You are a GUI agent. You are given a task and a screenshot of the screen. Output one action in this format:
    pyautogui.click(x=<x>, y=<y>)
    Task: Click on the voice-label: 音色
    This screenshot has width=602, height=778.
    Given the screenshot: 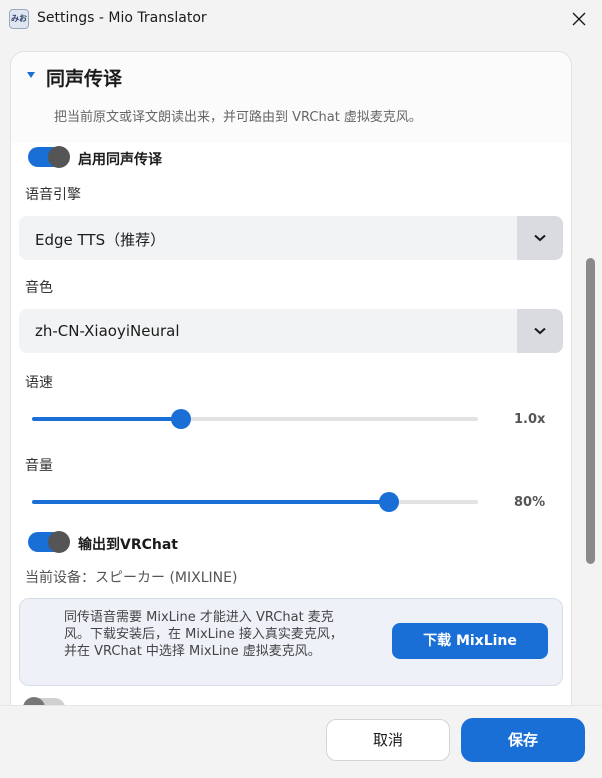 What is the action you would take?
    pyautogui.click(x=39, y=288)
    